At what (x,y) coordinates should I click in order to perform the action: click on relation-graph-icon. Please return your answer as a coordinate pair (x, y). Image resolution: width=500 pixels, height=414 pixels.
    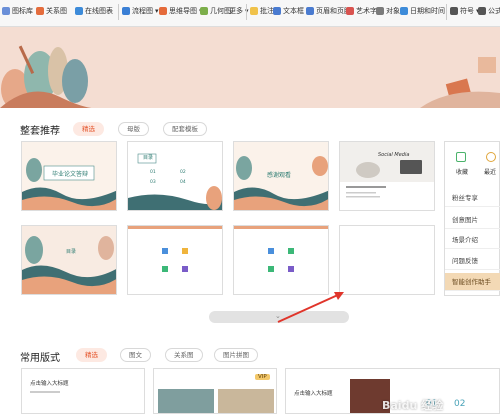
    Looking at the image, I should click on (40, 11).